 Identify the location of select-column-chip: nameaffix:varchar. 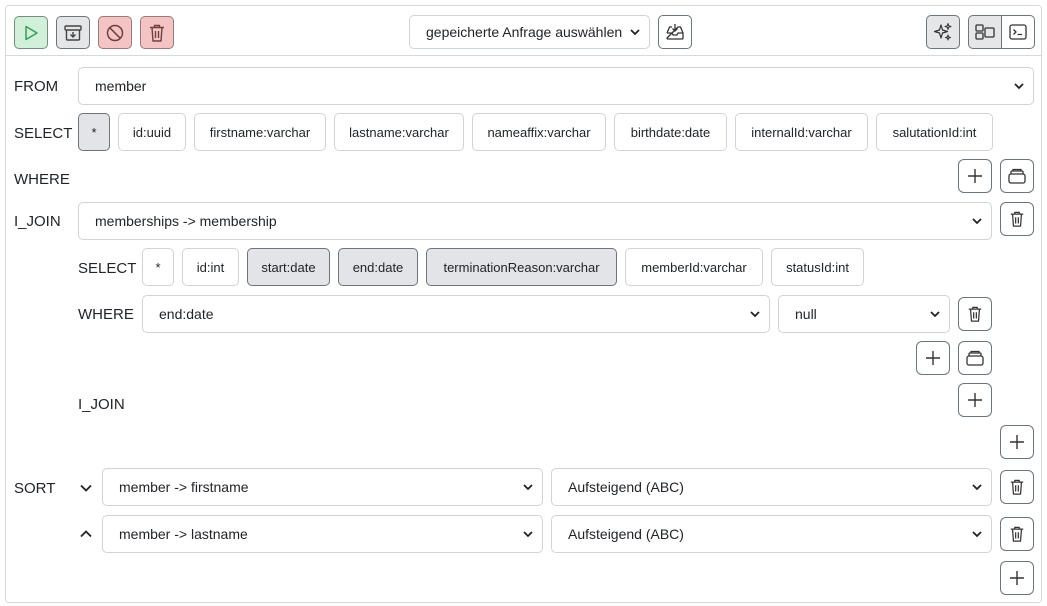
(539, 132).